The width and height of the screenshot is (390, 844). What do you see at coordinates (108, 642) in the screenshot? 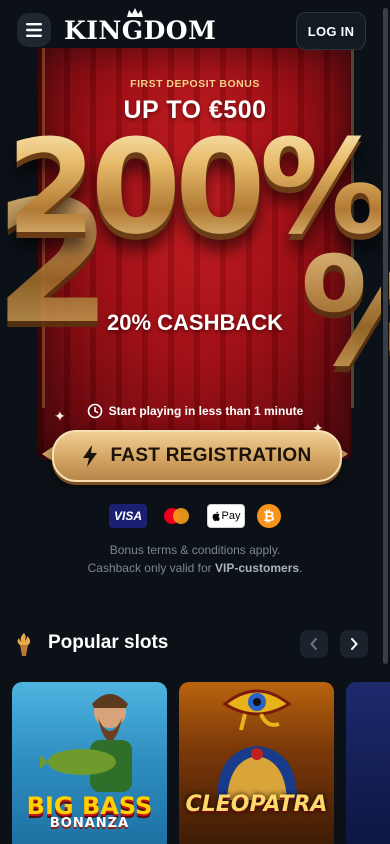
I see `section-title: Popular slots` at bounding box center [108, 642].